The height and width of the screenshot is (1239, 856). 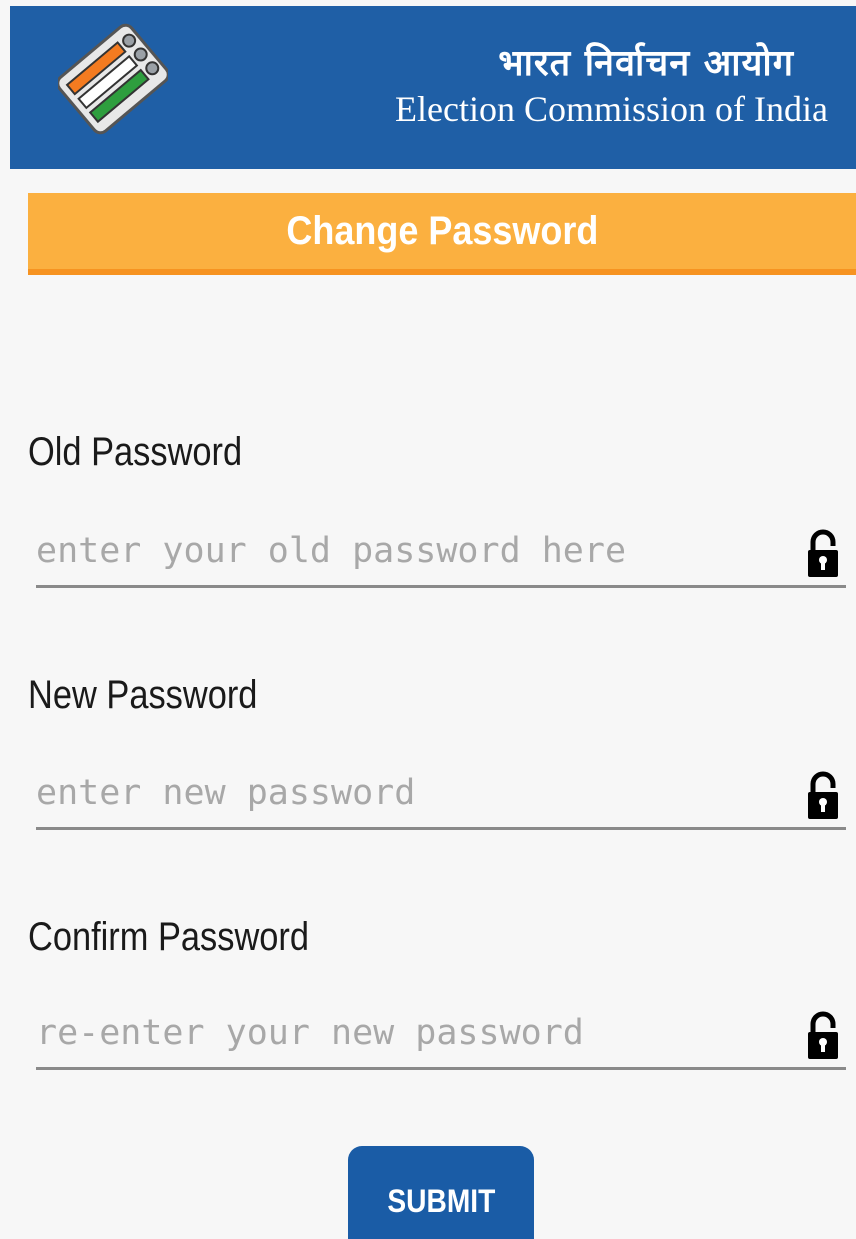 I want to click on submit-button: SUBMIT, so click(x=441, y=1192).